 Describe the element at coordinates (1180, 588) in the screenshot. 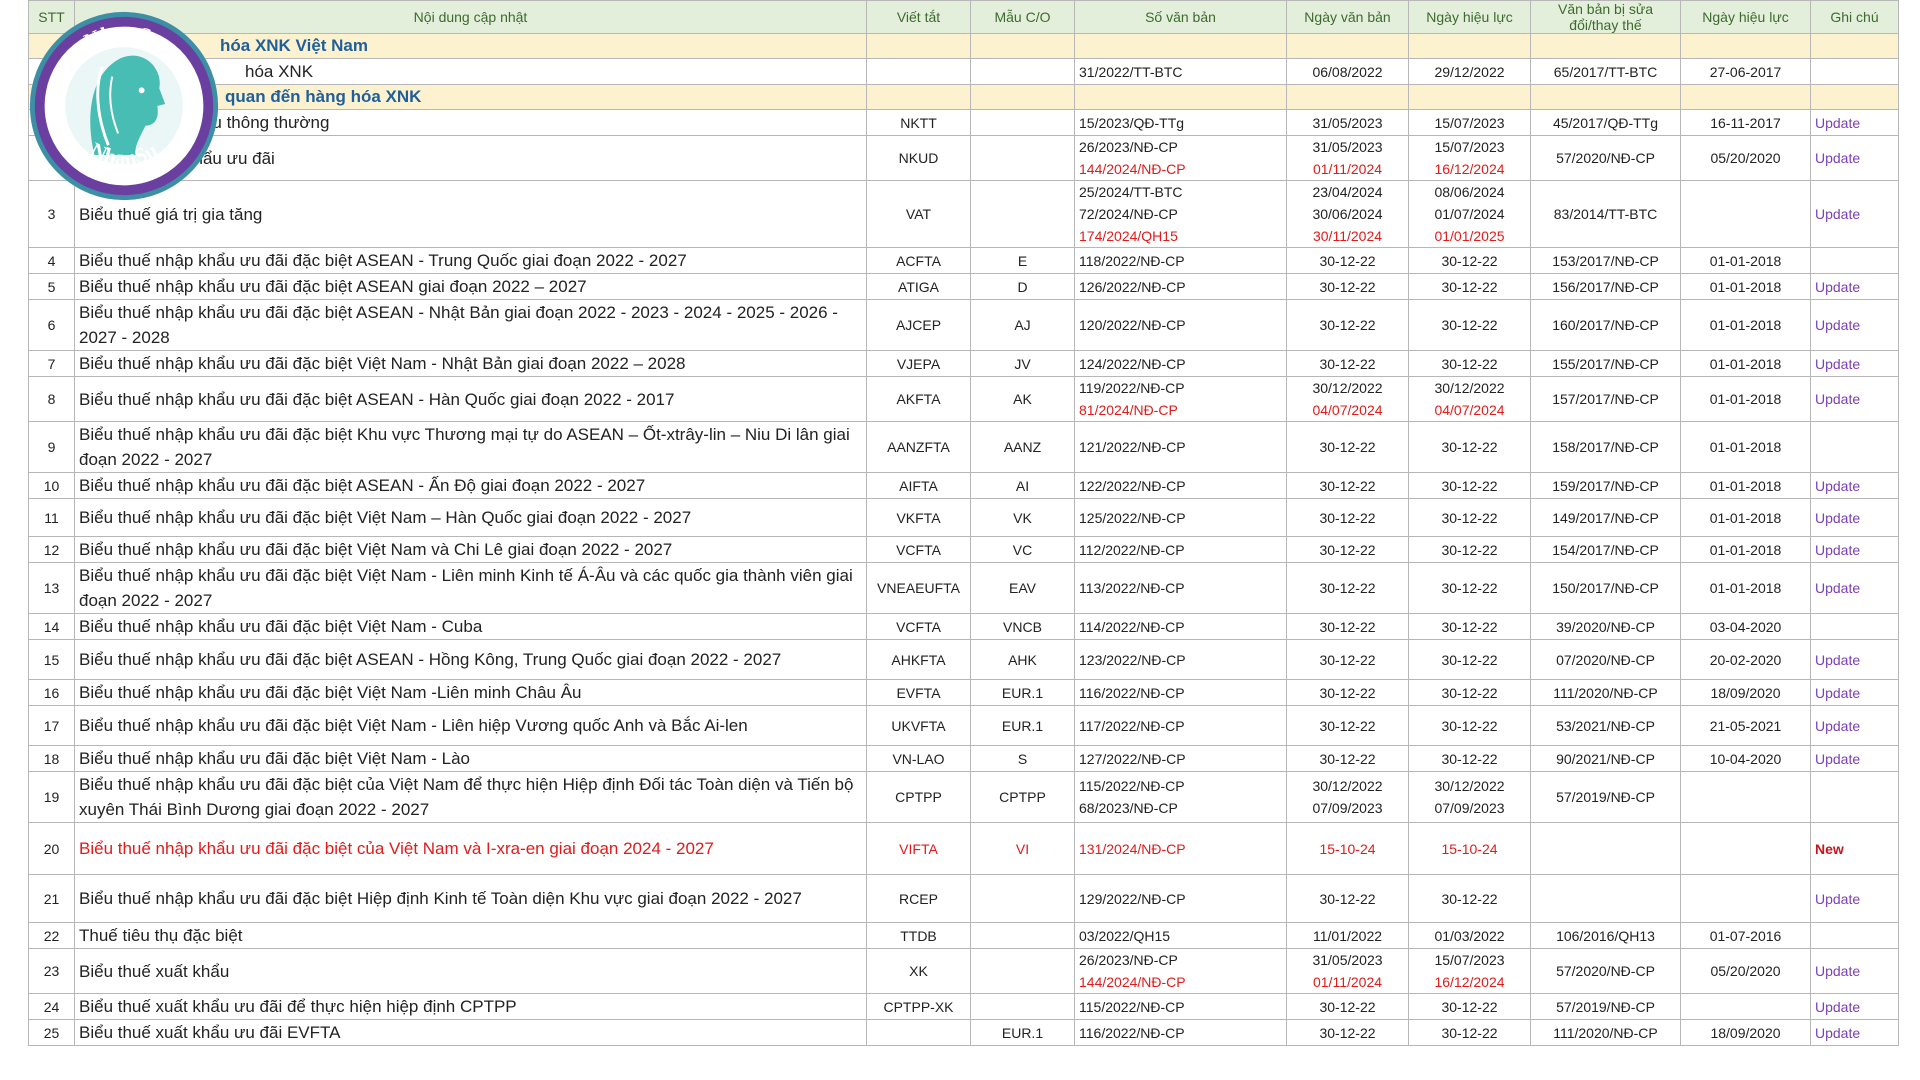

I see `cell-doc-number: 113/2022/NĐ-CP` at that location.